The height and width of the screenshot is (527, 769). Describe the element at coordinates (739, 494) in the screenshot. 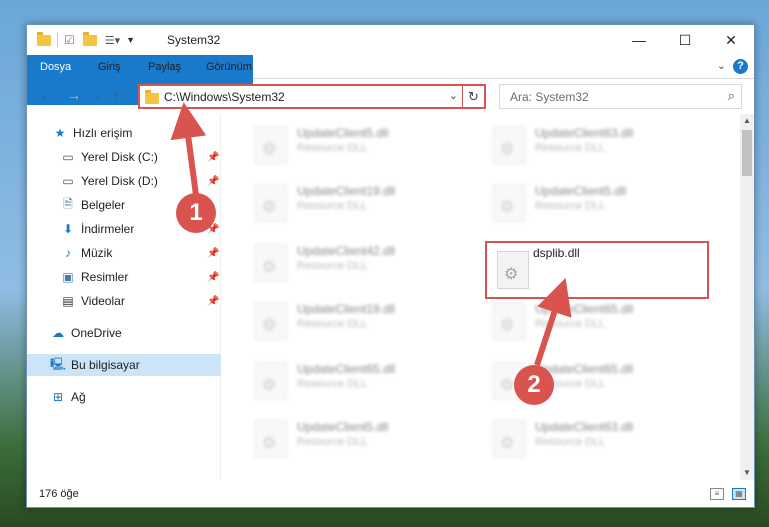

I see `large-icons-view-icon: ▦` at that location.